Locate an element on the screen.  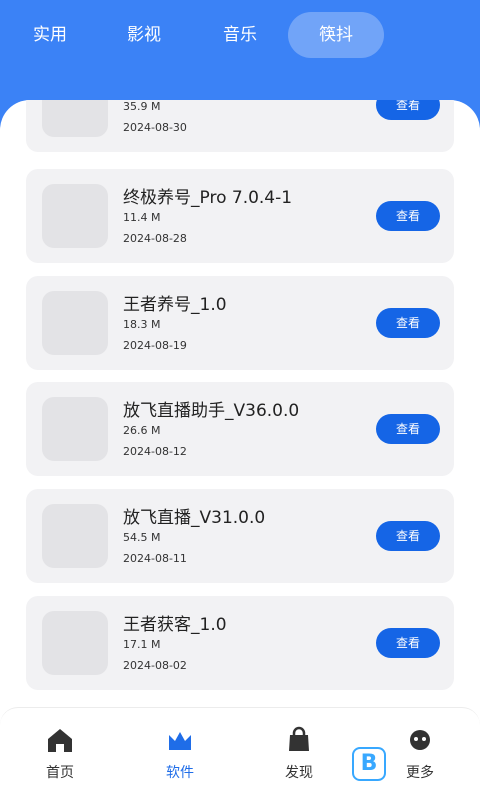
nav-home: 首页 is located at coordinates (60, 754).